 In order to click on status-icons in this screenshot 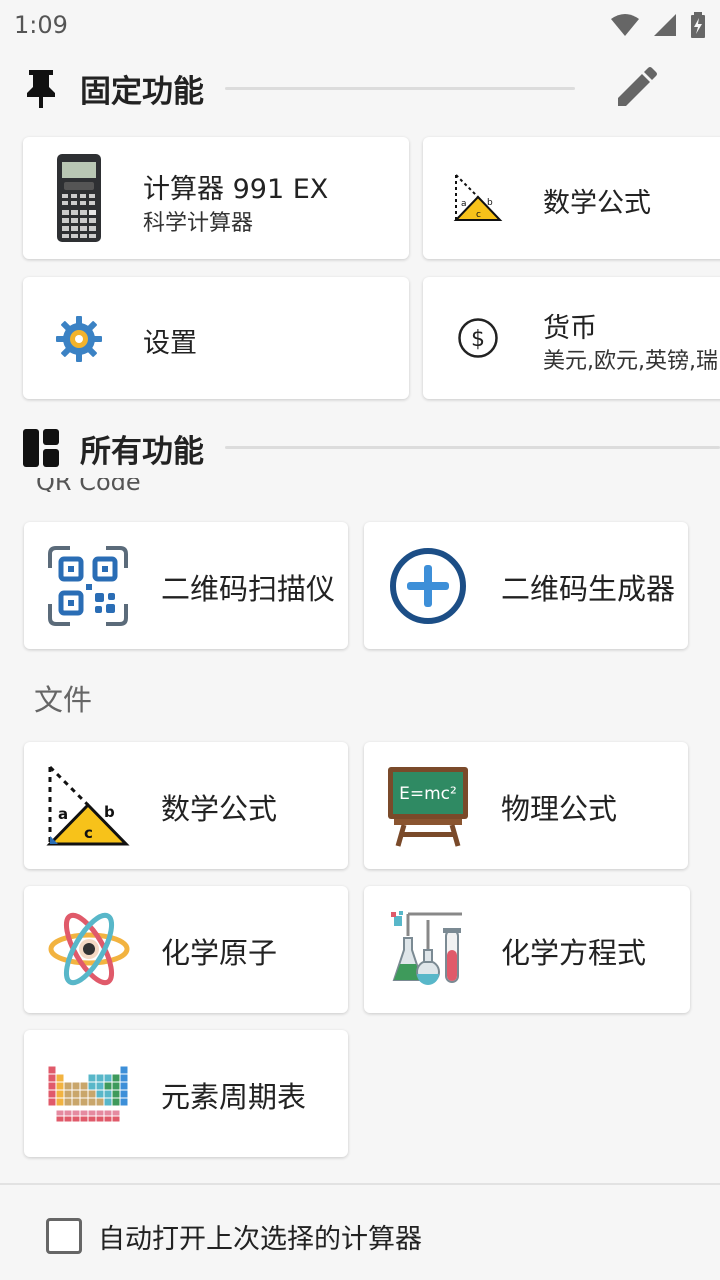, I will do `click(658, 25)`.